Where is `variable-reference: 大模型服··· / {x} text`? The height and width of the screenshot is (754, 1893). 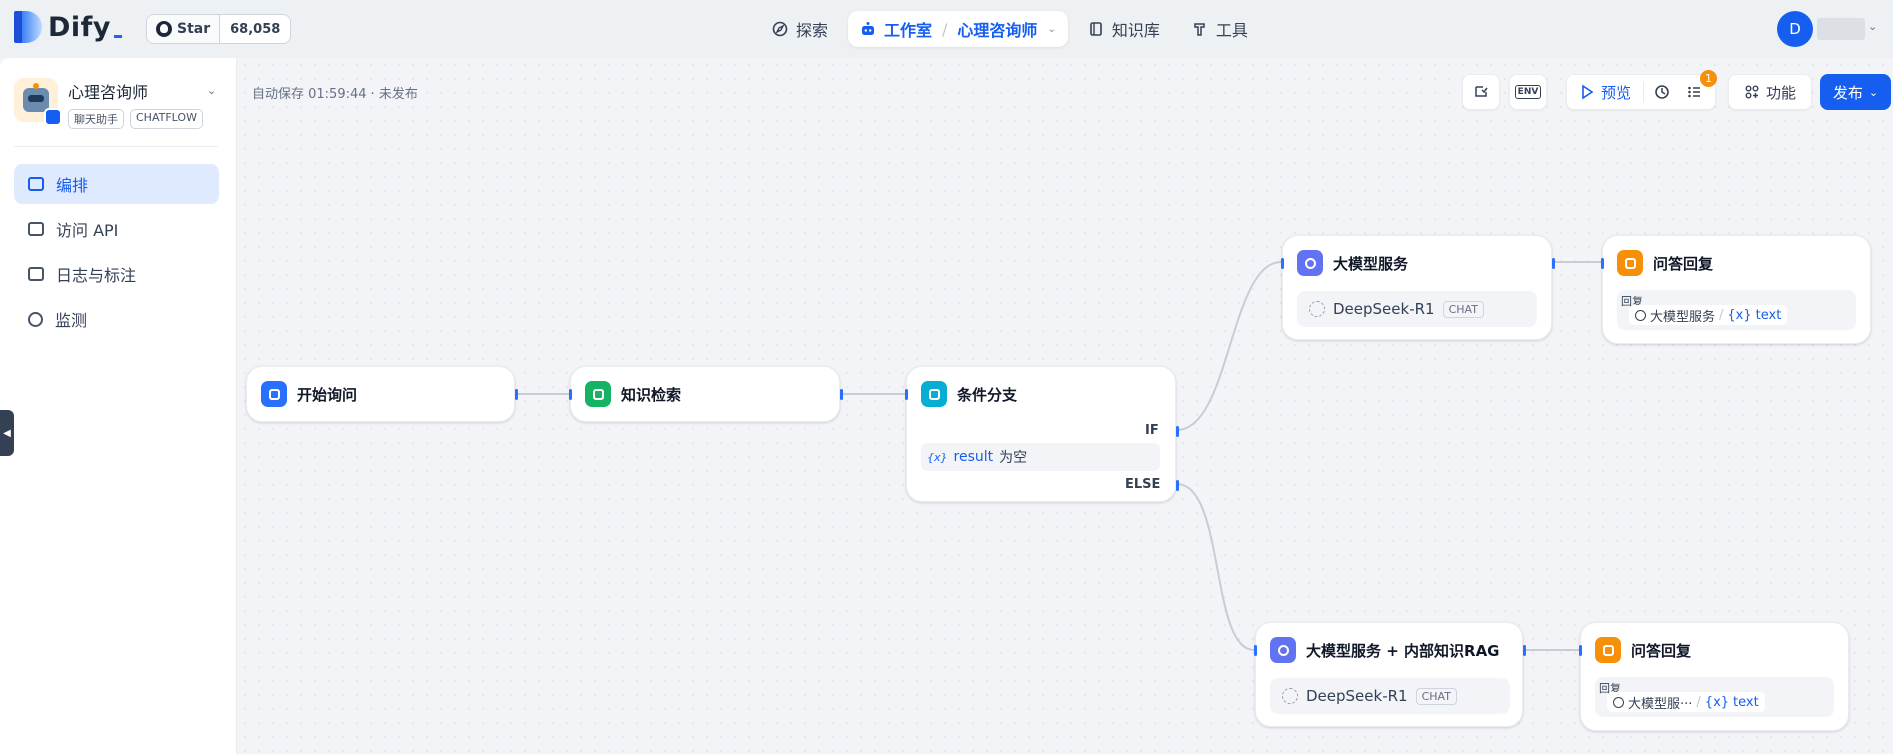
variable-reference: 大模型服··· / {x} text is located at coordinates (1686, 702).